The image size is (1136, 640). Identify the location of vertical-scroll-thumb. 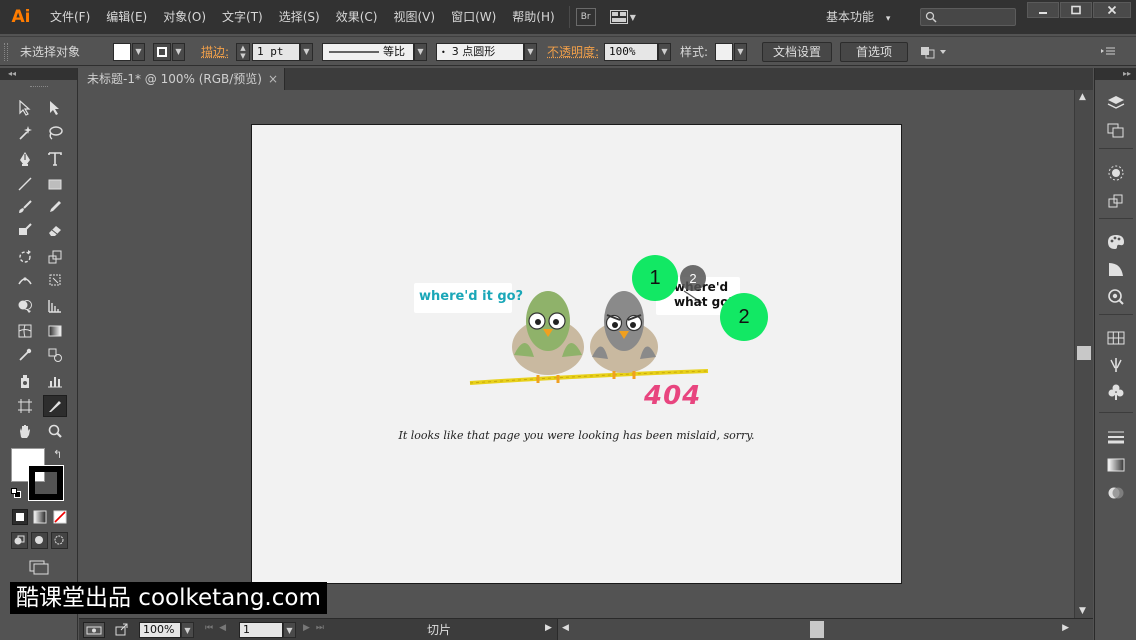
(1084, 353).